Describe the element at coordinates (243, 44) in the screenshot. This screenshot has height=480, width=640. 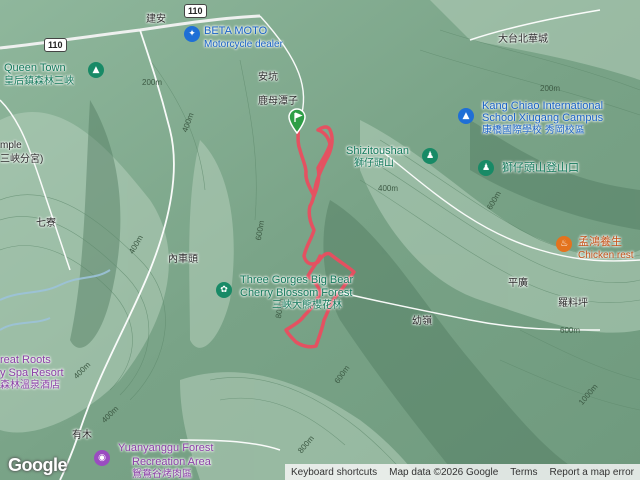
I see `poi-beta-moto-subtitle: Motorcycle dealer` at that location.